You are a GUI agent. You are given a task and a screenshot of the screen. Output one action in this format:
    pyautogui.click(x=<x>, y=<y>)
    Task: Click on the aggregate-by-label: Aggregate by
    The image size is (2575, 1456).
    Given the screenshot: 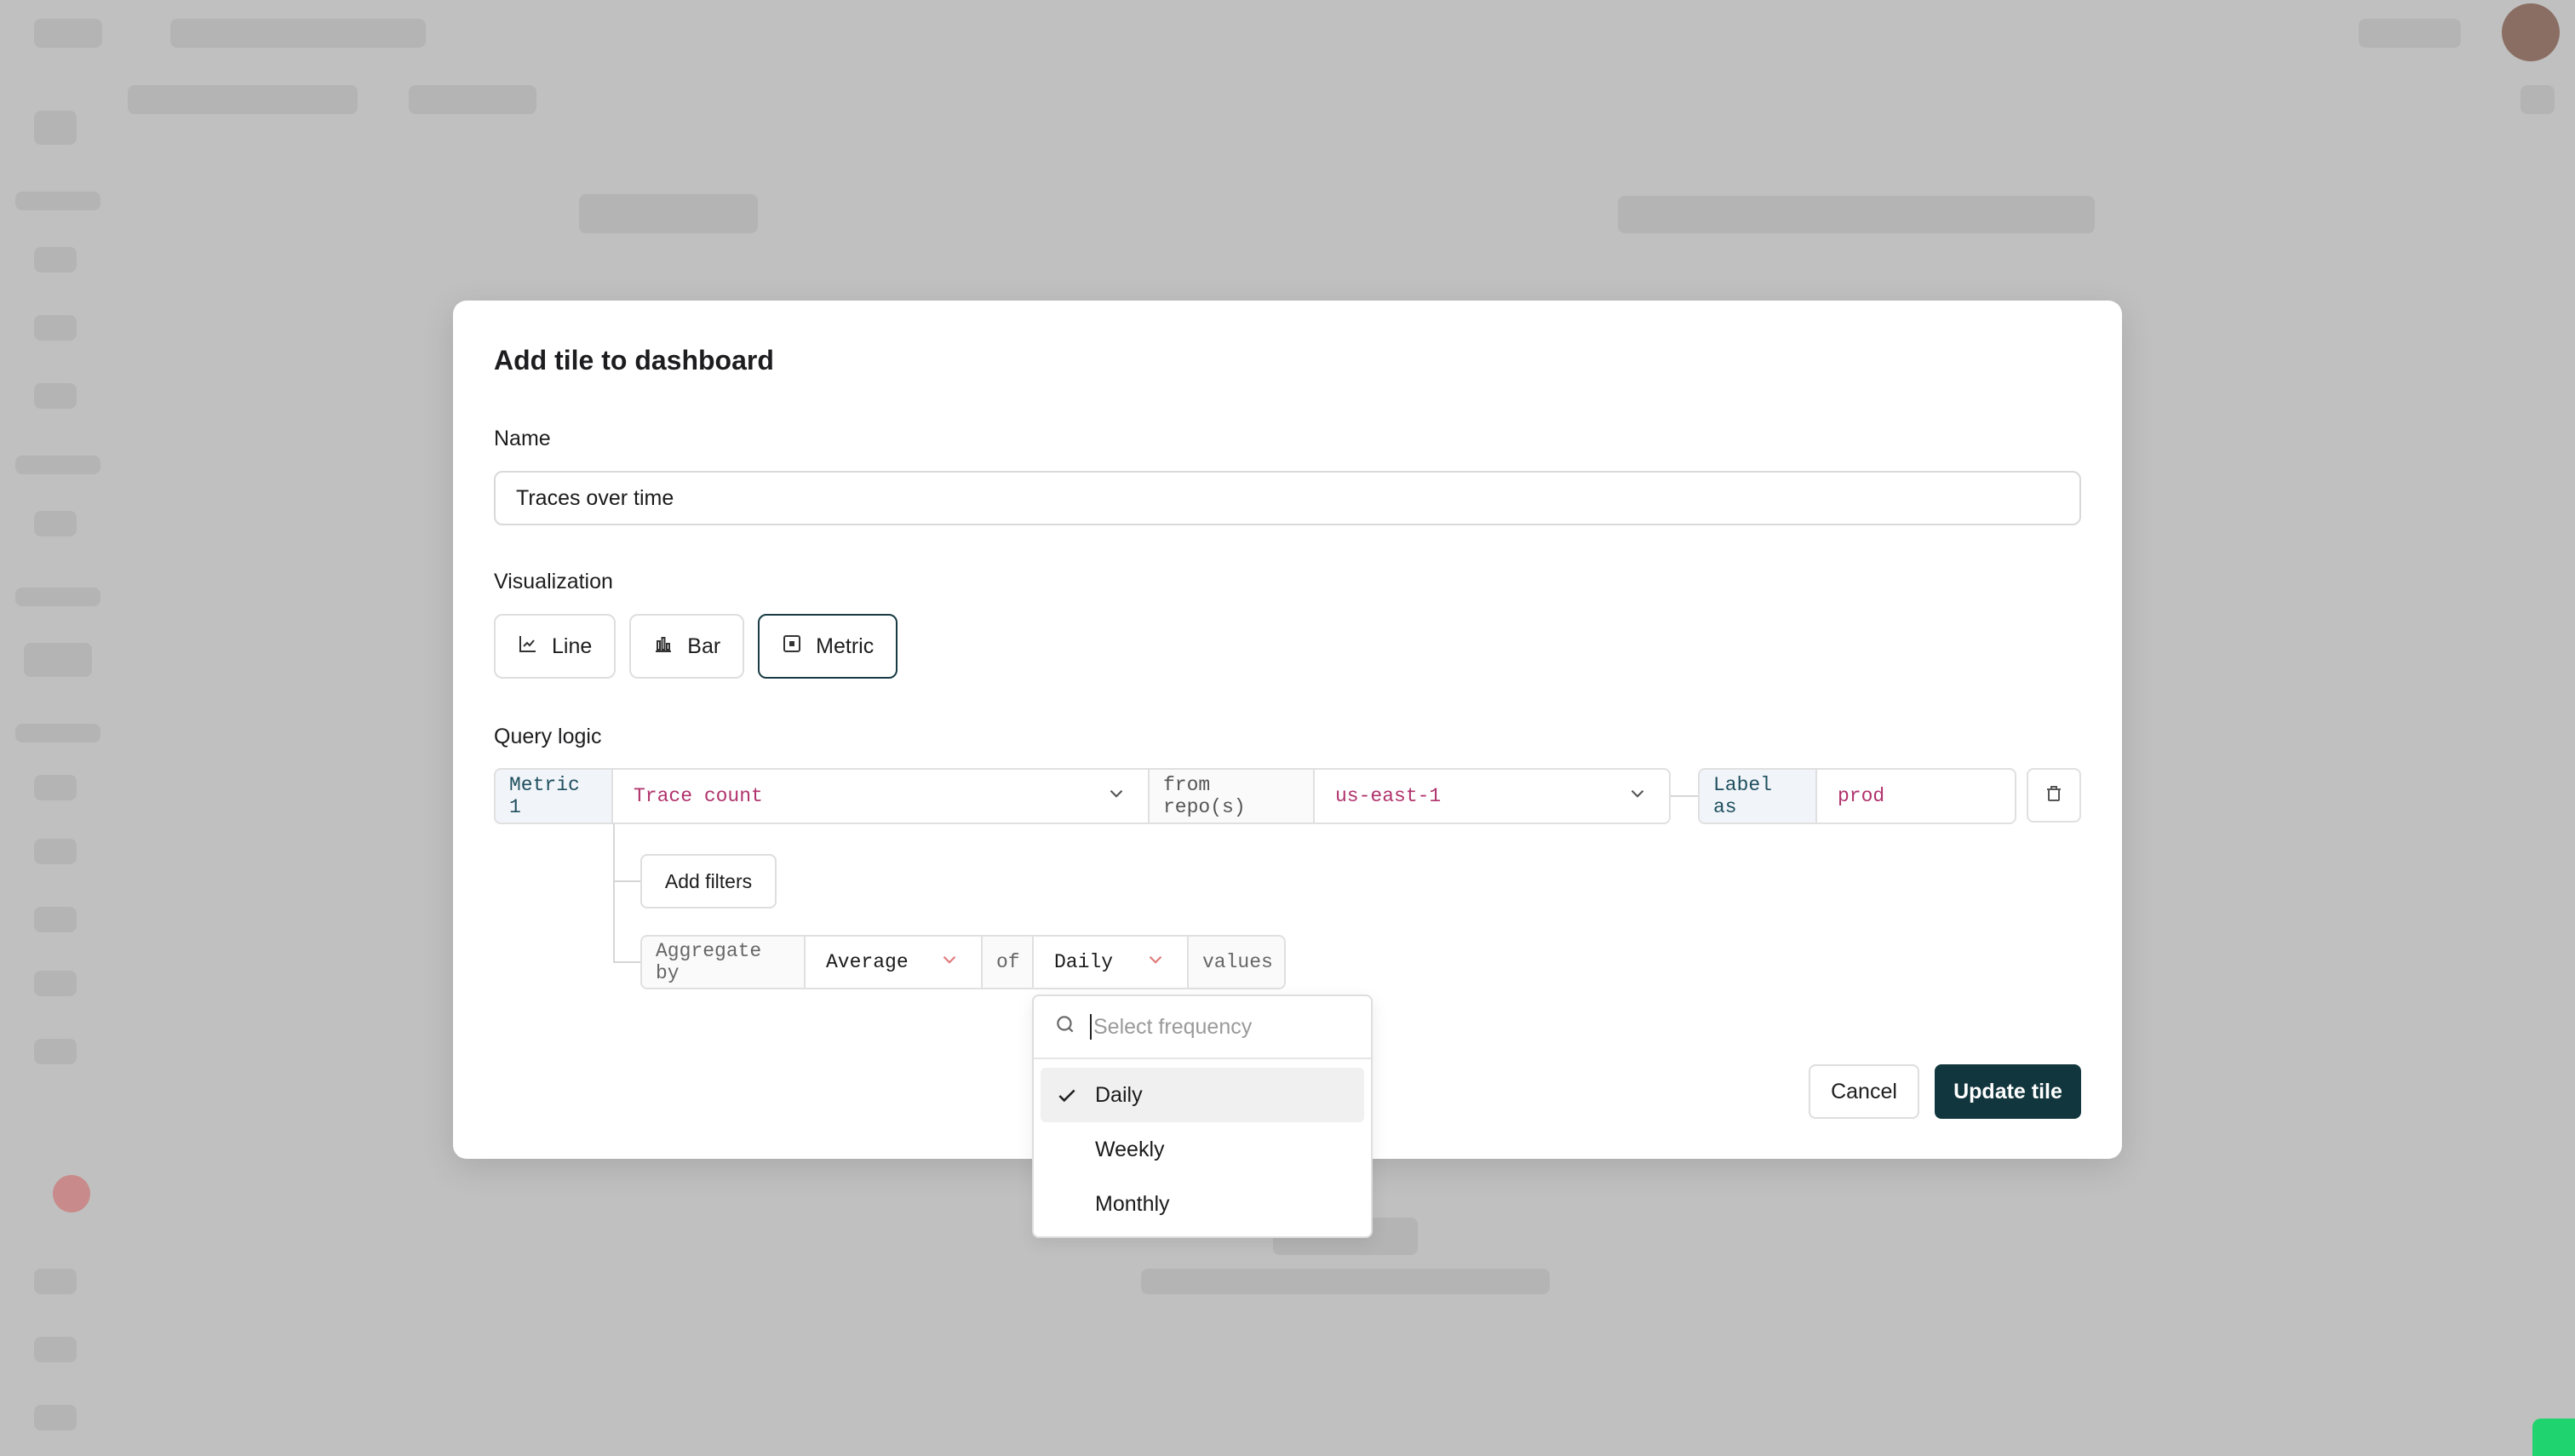 What is the action you would take?
    pyautogui.click(x=723, y=962)
    